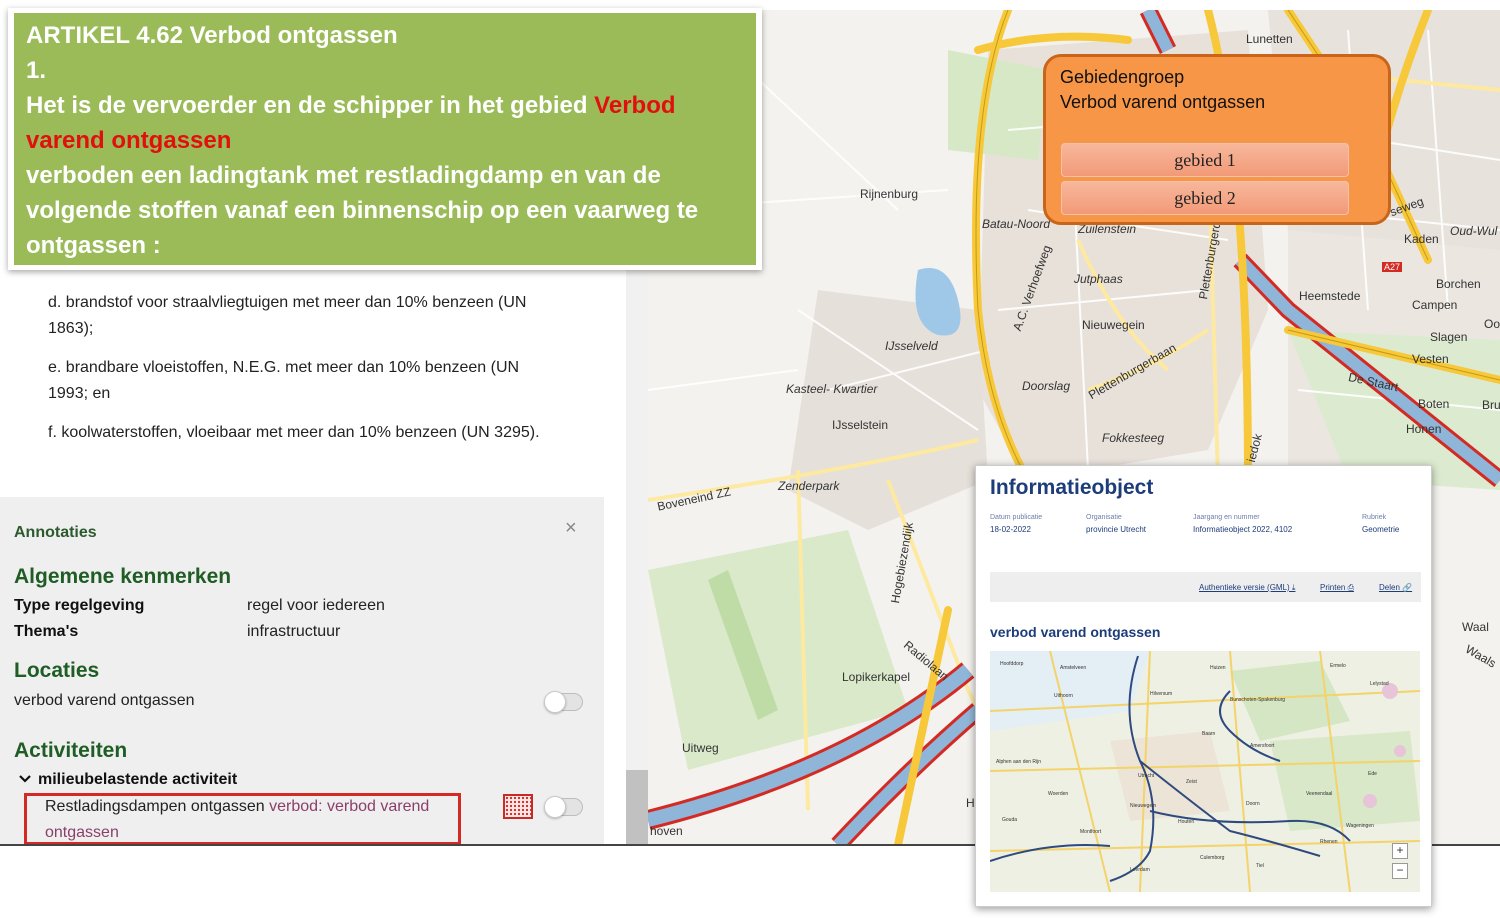 Image resolution: width=1500 pixels, height=918 pixels. What do you see at coordinates (1424, 429) in the screenshot?
I see `map-label-honen: Honen` at bounding box center [1424, 429].